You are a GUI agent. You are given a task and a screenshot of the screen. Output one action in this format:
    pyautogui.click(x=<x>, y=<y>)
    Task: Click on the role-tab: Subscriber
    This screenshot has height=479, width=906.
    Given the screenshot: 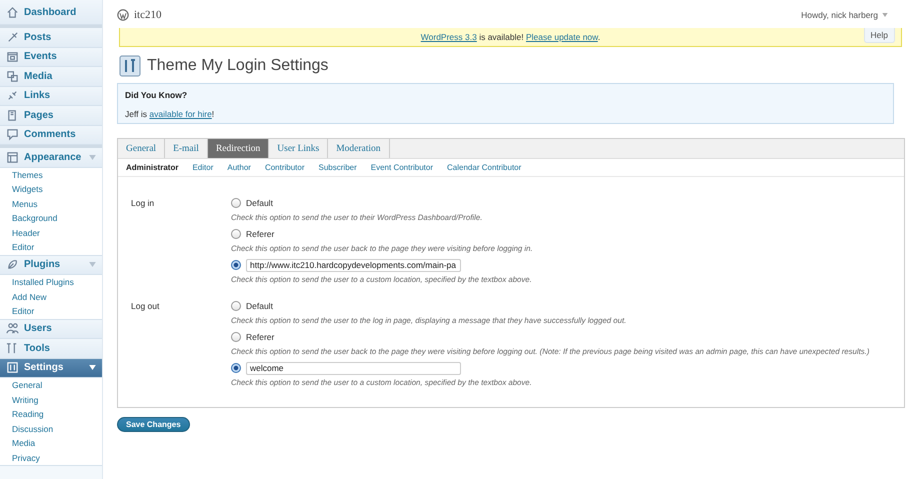 What is the action you would take?
    pyautogui.click(x=337, y=167)
    